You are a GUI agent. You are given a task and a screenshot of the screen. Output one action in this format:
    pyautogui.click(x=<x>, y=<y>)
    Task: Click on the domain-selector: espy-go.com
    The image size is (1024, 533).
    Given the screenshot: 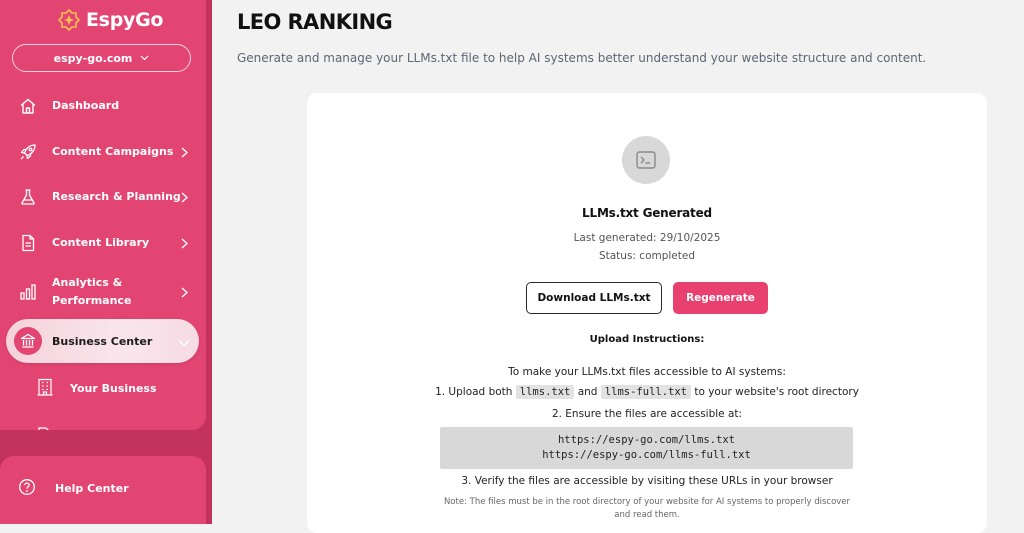 What is the action you would take?
    pyautogui.click(x=101, y=58)
    